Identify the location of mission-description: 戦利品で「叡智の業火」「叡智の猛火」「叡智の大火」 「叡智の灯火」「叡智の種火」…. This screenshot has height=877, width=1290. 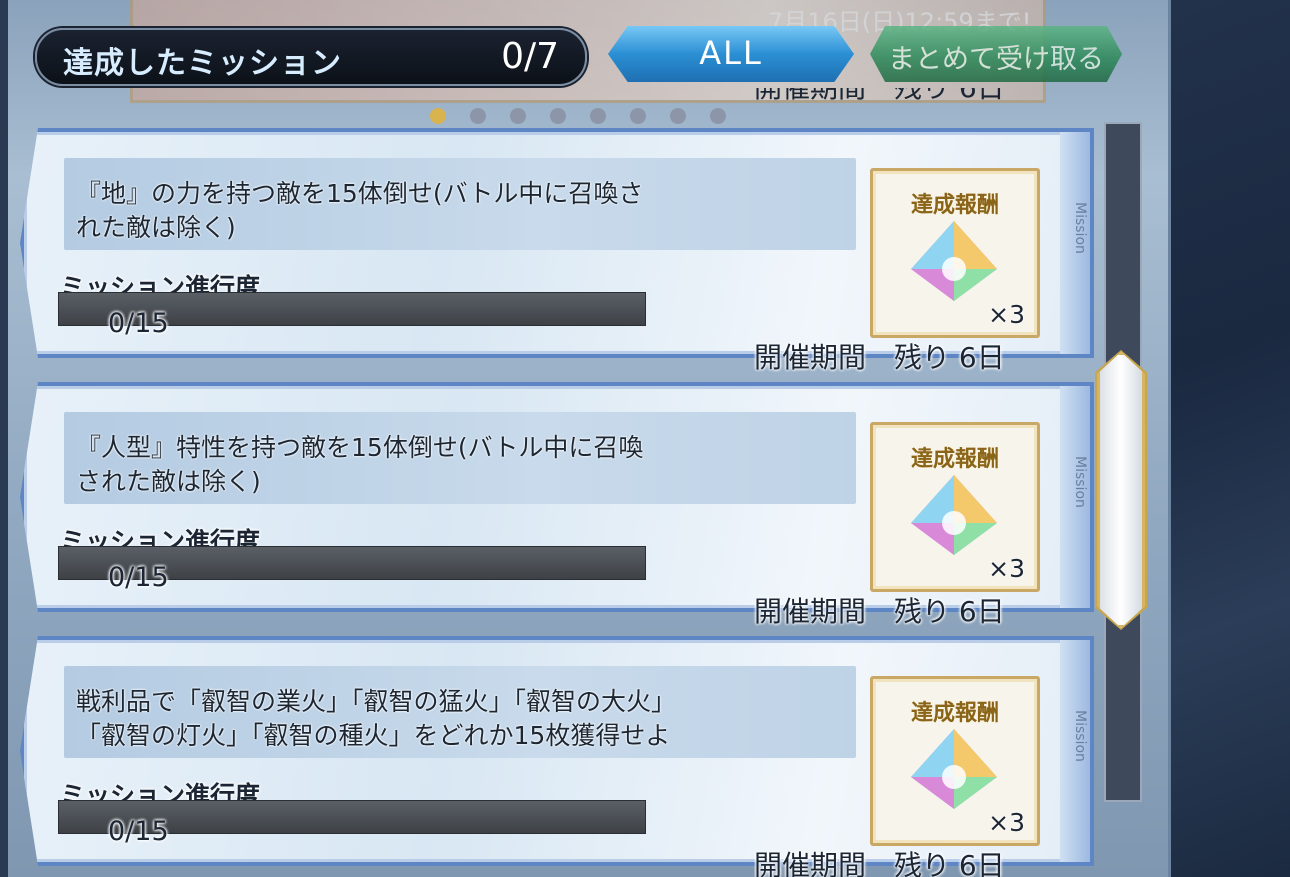
(460, 712).